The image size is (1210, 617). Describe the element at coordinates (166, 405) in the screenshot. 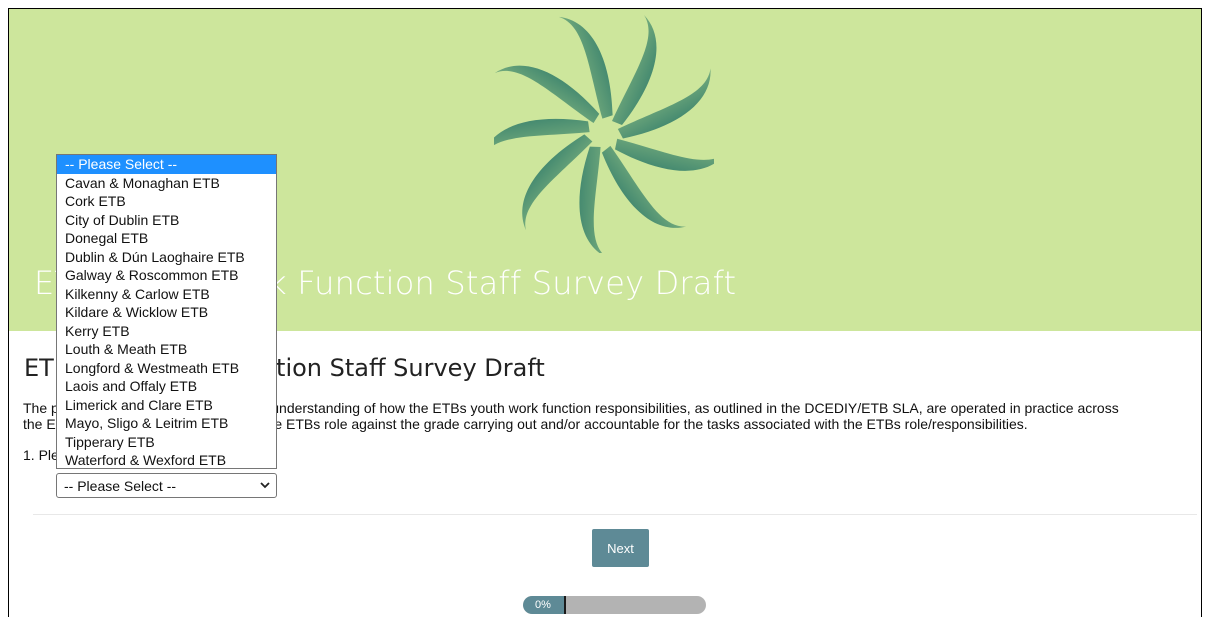

I see `dropdown-option: Limerick and Clare ETB` at that location.